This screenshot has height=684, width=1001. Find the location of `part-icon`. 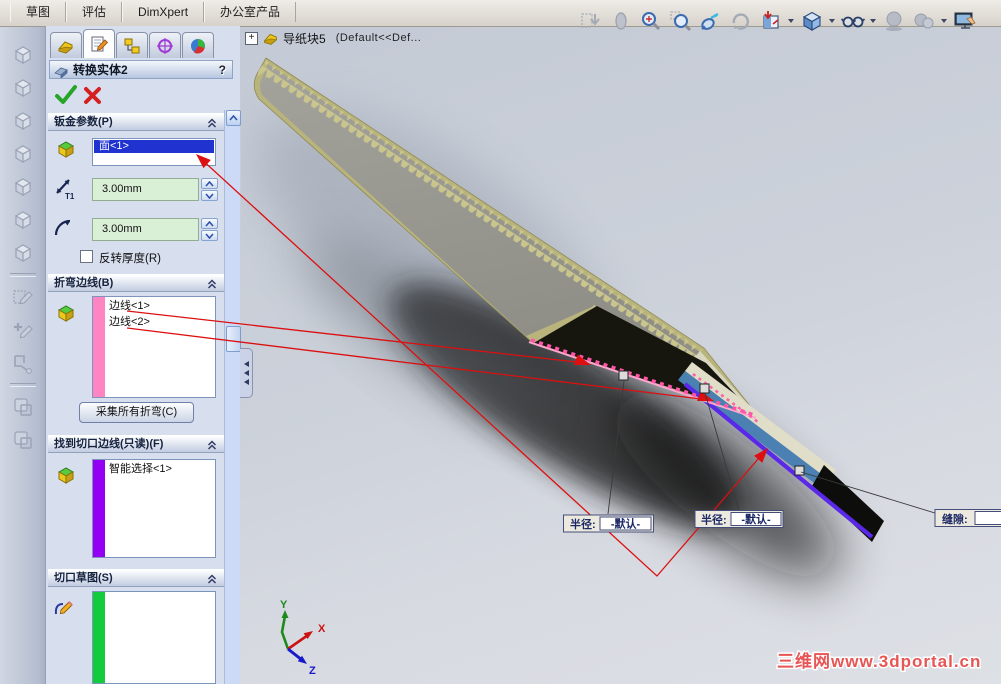

part-icon is located at coordinates (271, 38).